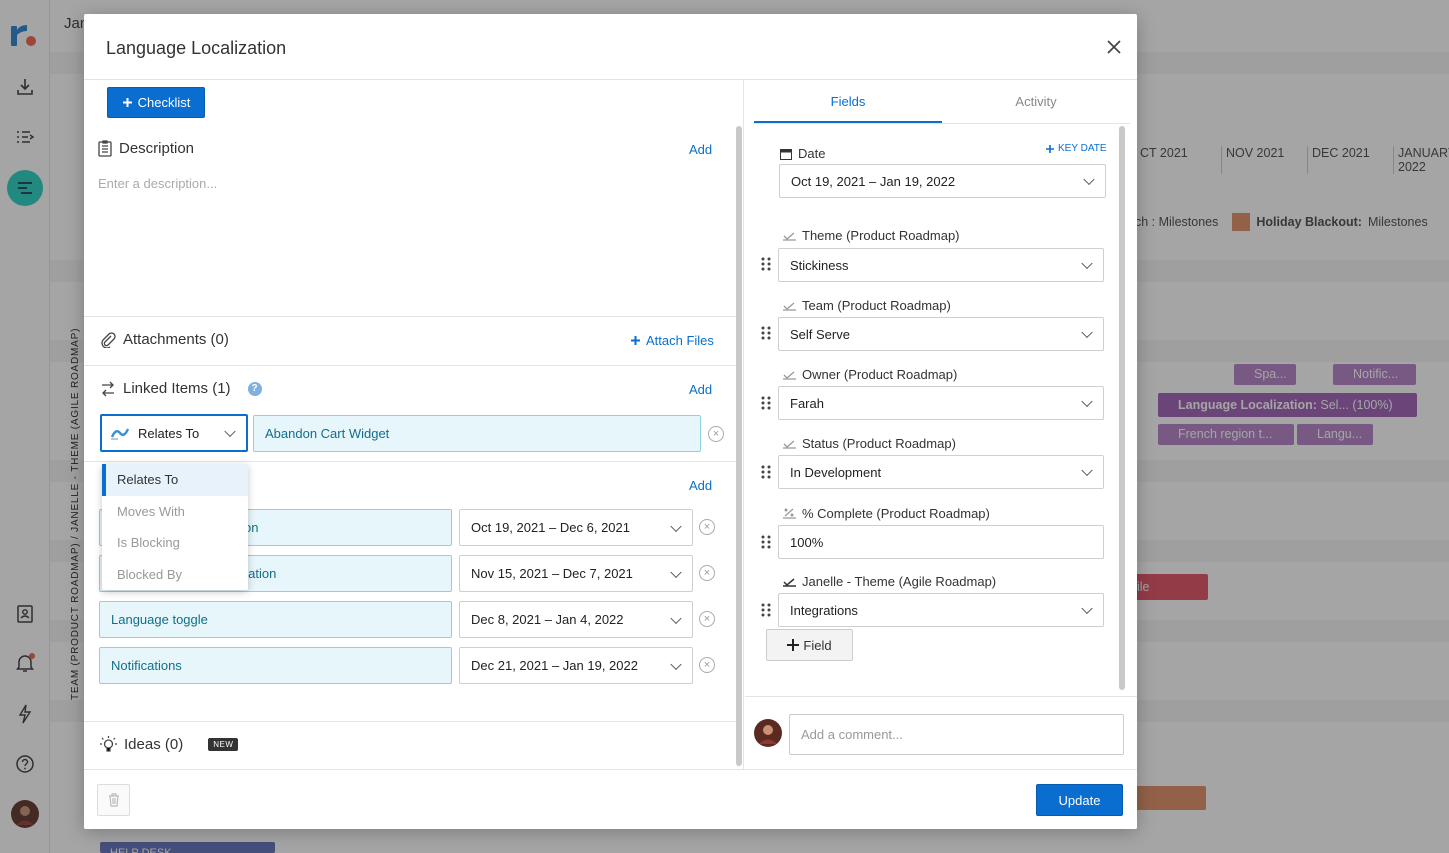  What do you see at coordinates (547, 619) in the screenshot?
I see `child-dates: Dec 8, 2021 – Jan 4, 2022` at bounding box center [547, 619].